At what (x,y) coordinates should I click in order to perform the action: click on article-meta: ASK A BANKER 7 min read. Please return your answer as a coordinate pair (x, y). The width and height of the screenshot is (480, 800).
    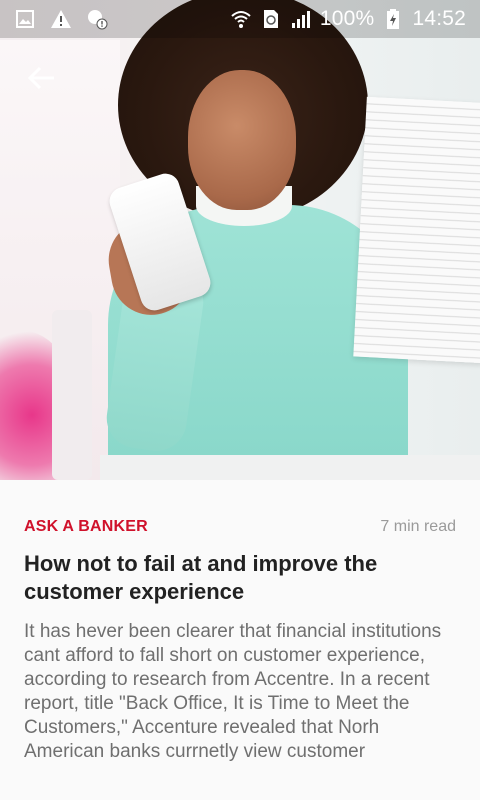
    Looking at the image, I should click on (240, 527).